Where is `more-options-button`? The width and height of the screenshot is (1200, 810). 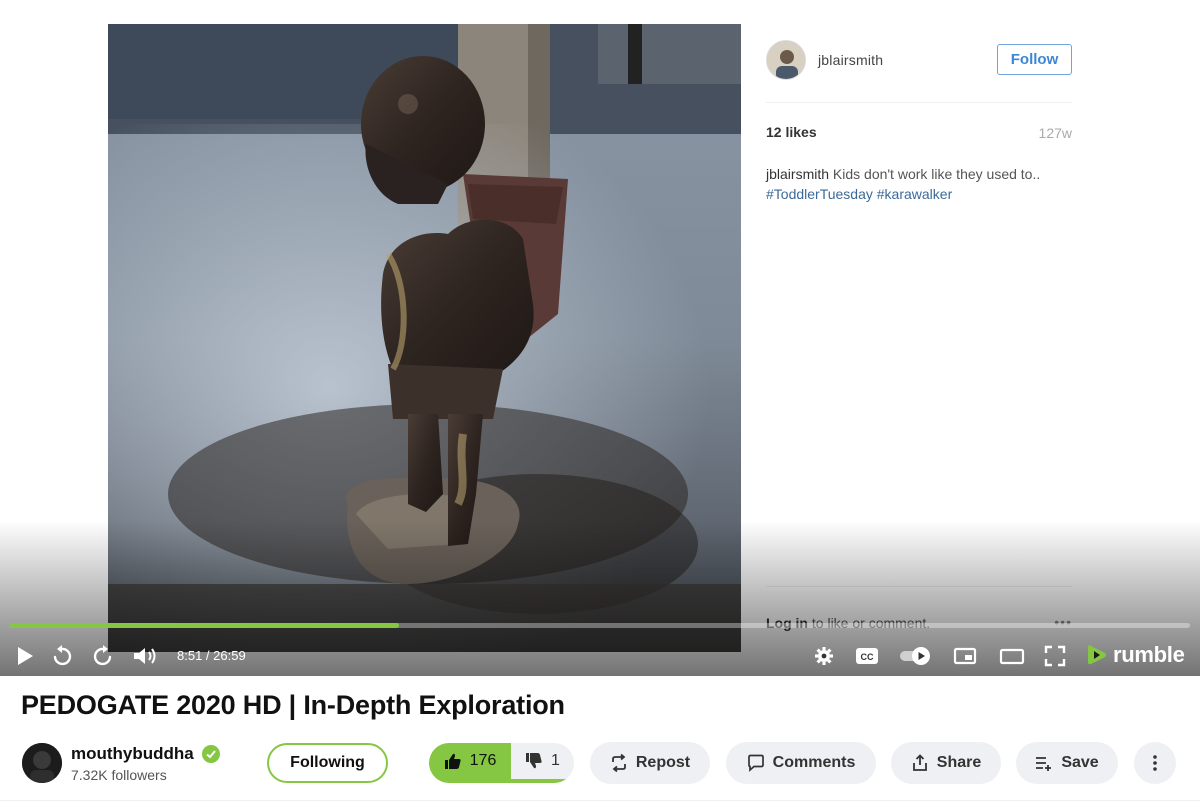 more-options-button is located at coordinates (1155, 763).